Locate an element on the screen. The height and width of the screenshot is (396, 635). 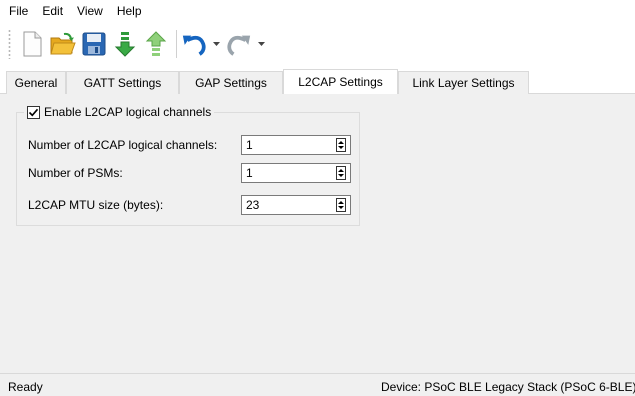
redo-button is located at coordinates (239, 44).